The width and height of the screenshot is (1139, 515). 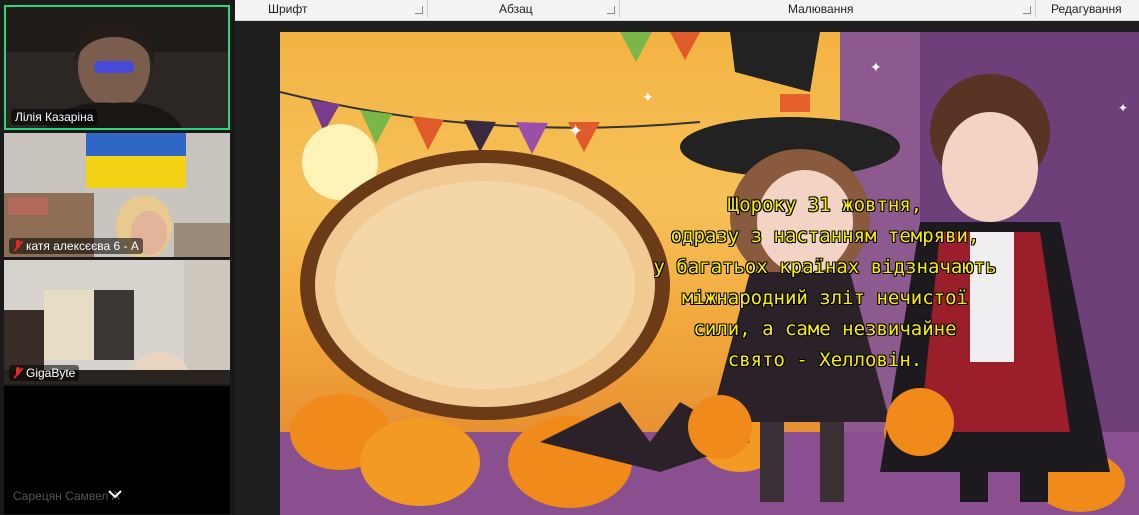 I want to click on participant-name-label: GigaByte, so click(x=44, y=373).